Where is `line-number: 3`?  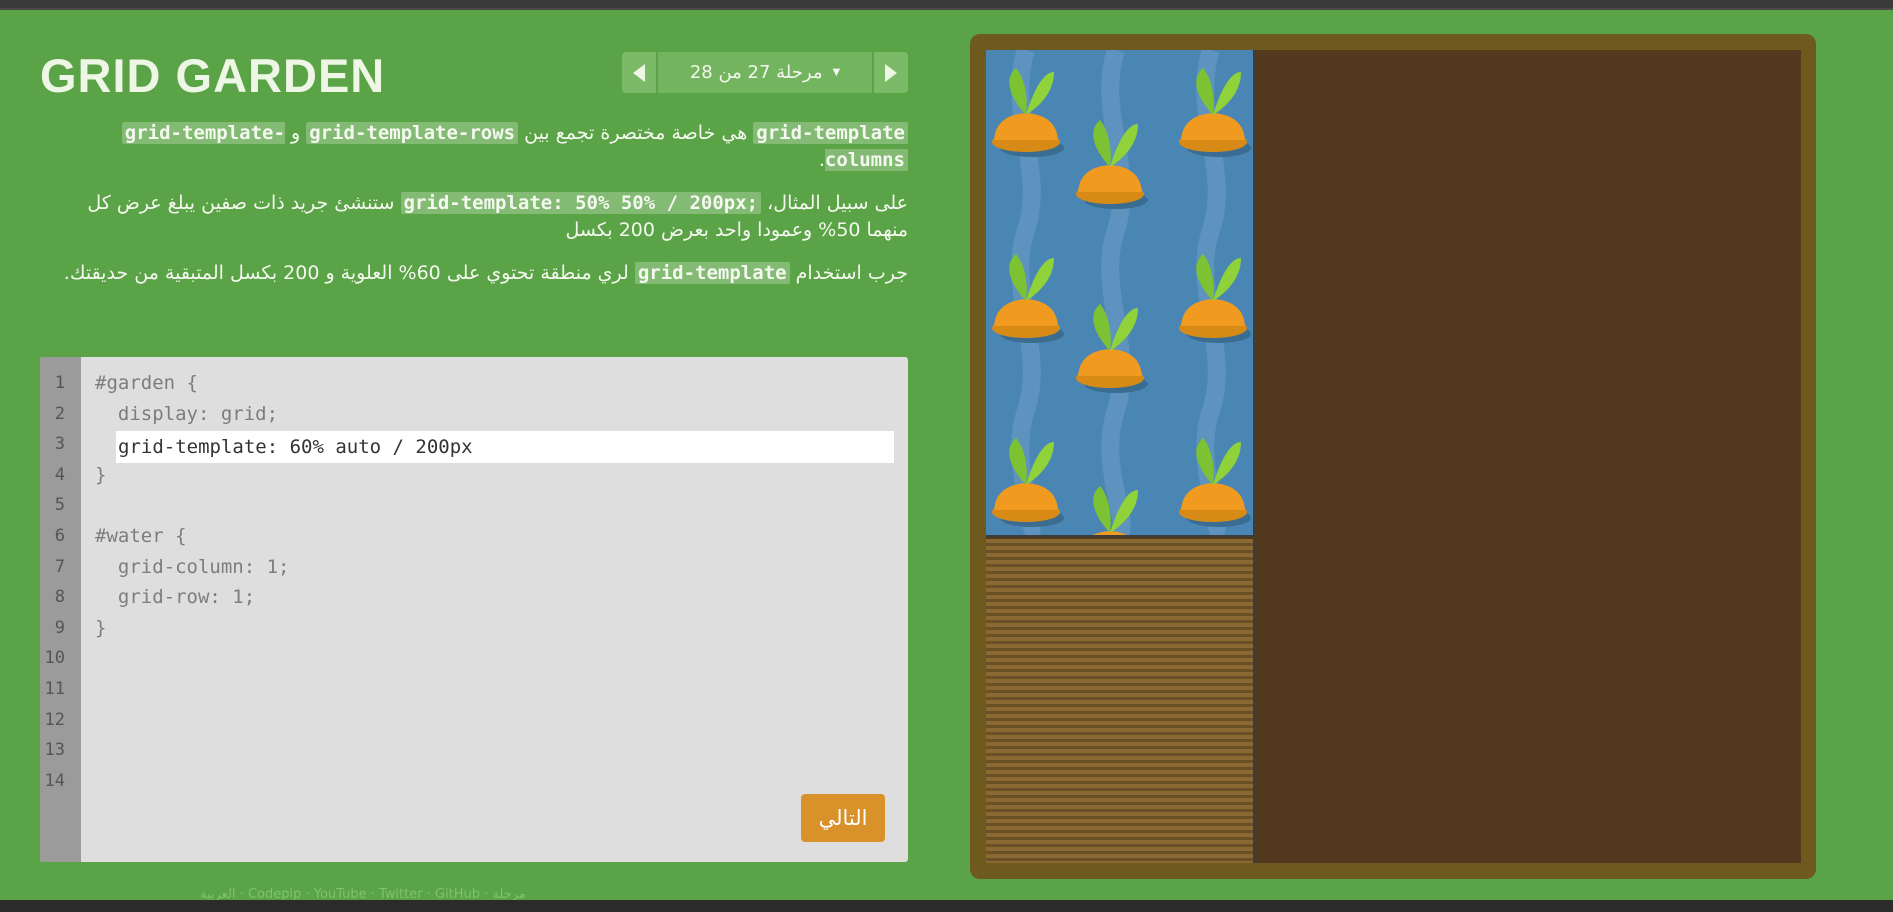
line-number: 3 is located at coordinates (59, 444).